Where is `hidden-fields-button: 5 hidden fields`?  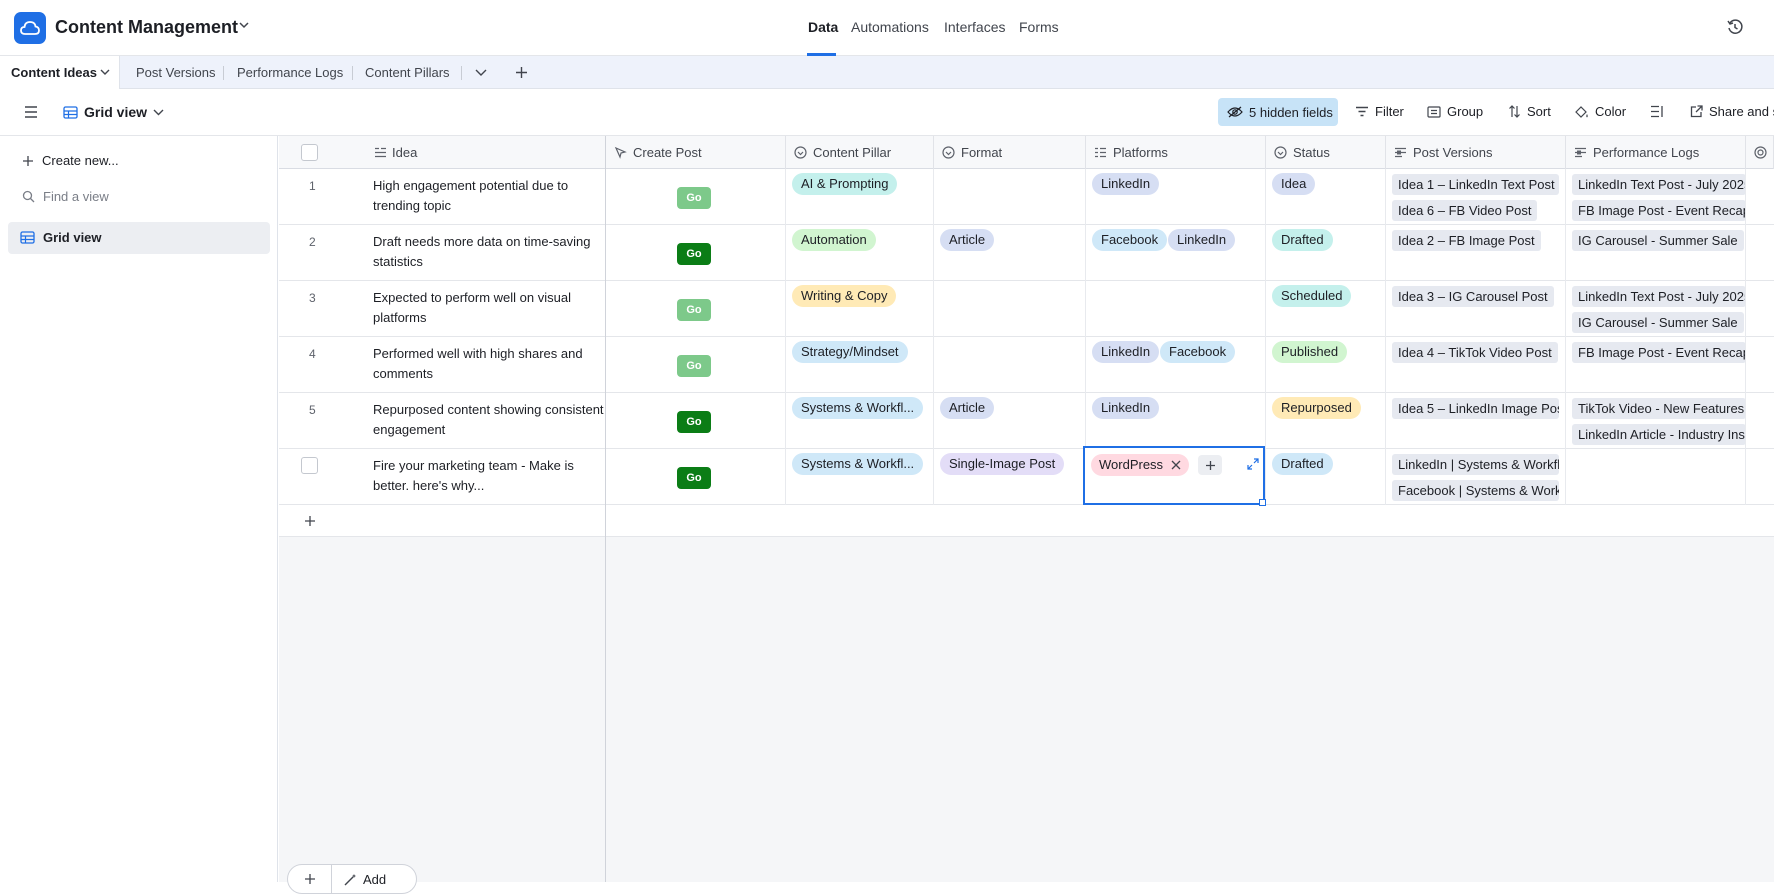
hidden-fields-button: 5 hidden fields is located at coordinates (1278, 112).